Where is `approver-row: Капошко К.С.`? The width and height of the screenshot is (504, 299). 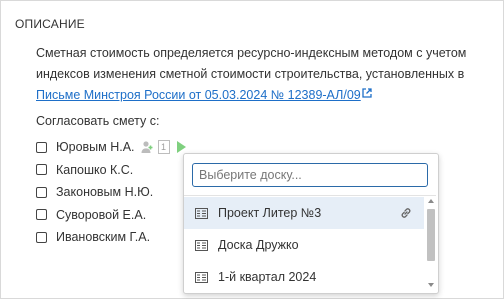 approver-row: Капошко К.С. is located at coordinates (111, 170).